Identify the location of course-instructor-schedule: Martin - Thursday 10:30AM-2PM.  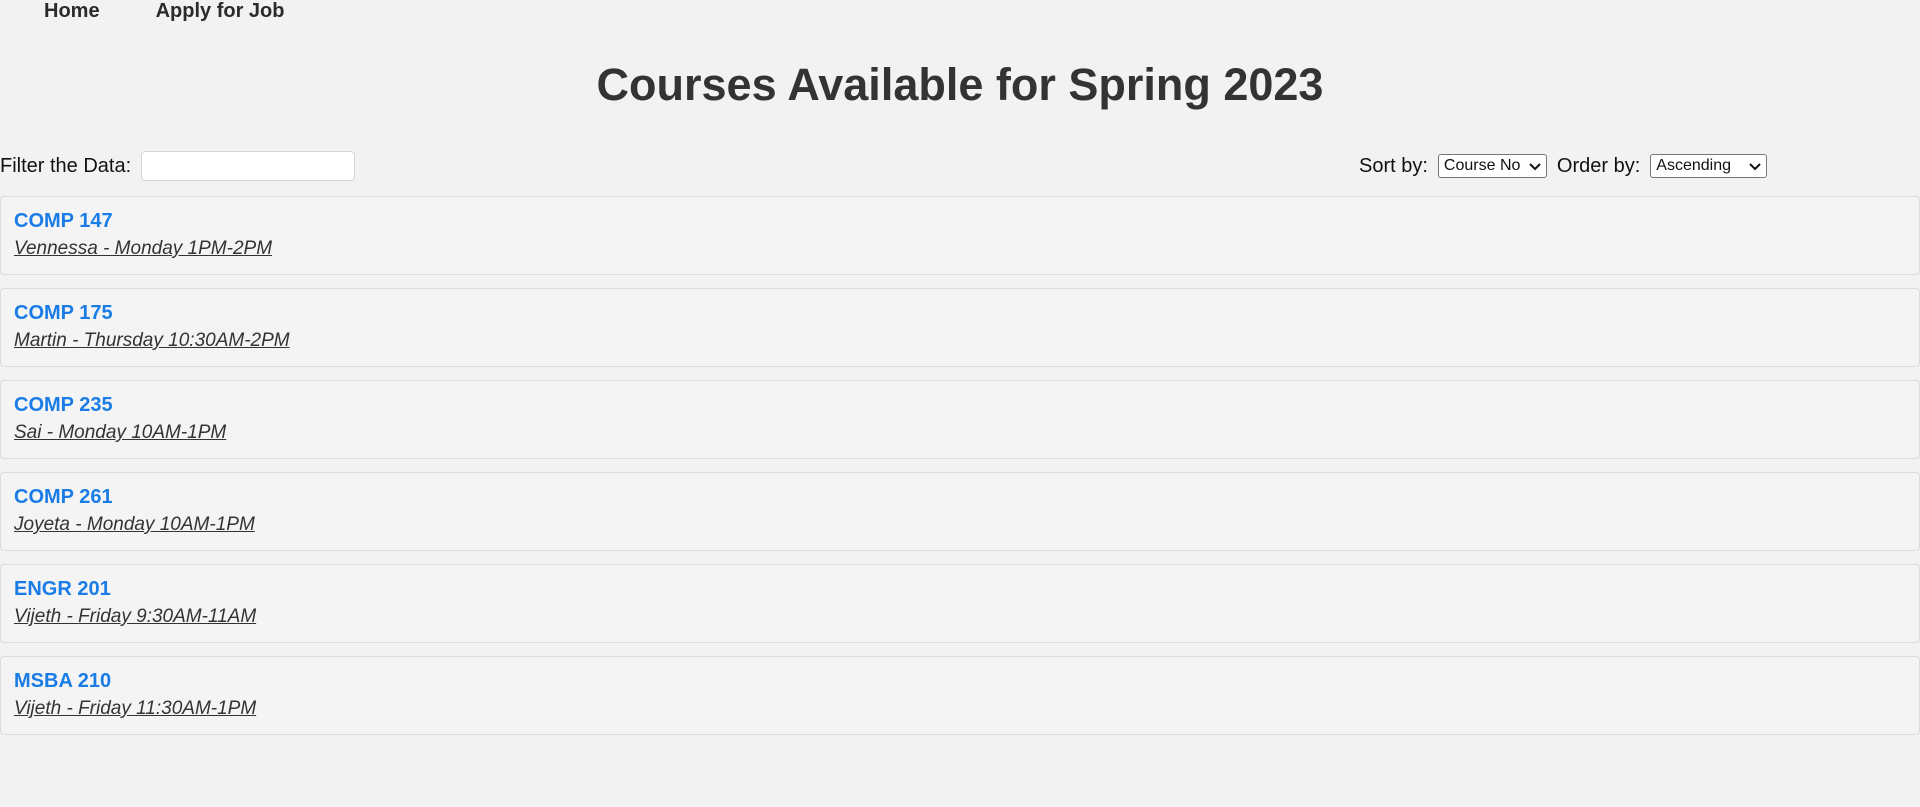
(960, 341).